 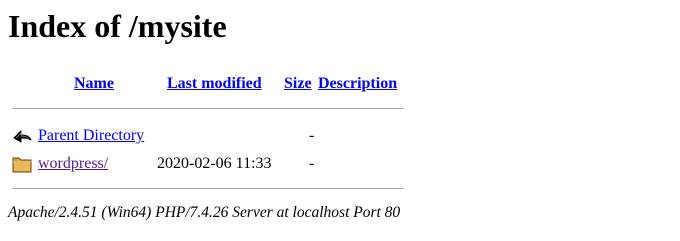 I want to click on column-header-last-modified: Last modified, so click(x=214, y=84).